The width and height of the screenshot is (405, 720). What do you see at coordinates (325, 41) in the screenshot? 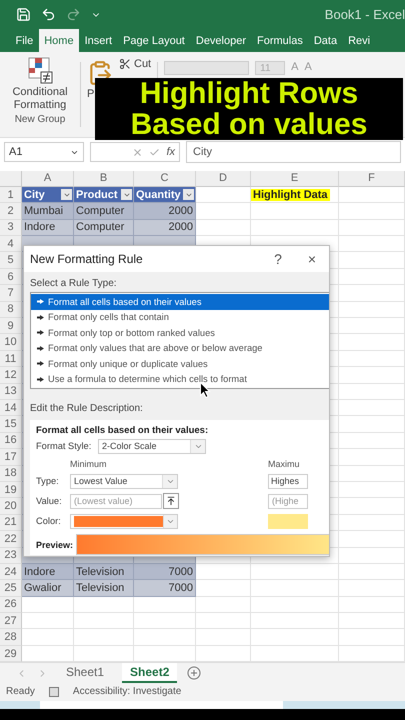
I see `ribbon-tab: Data` at bounding box center [325, 41].